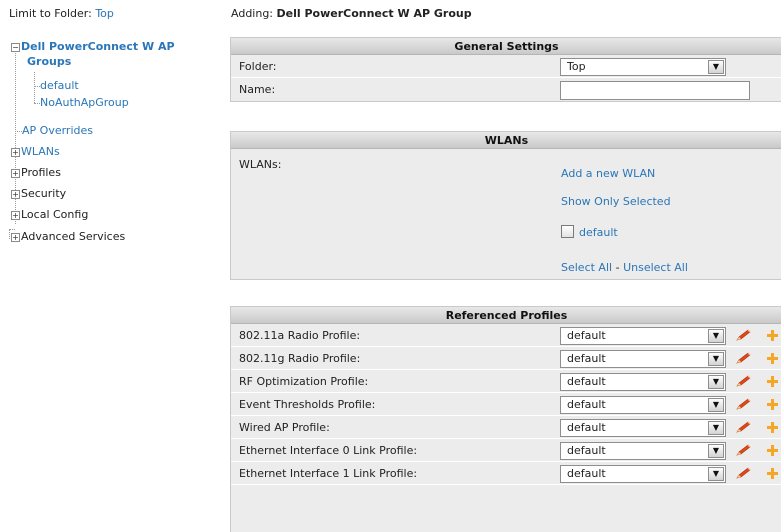 This screenshot has width=781, height=532. I want to click on profile-label: RF Optimization Profile:, so click(304, 381).